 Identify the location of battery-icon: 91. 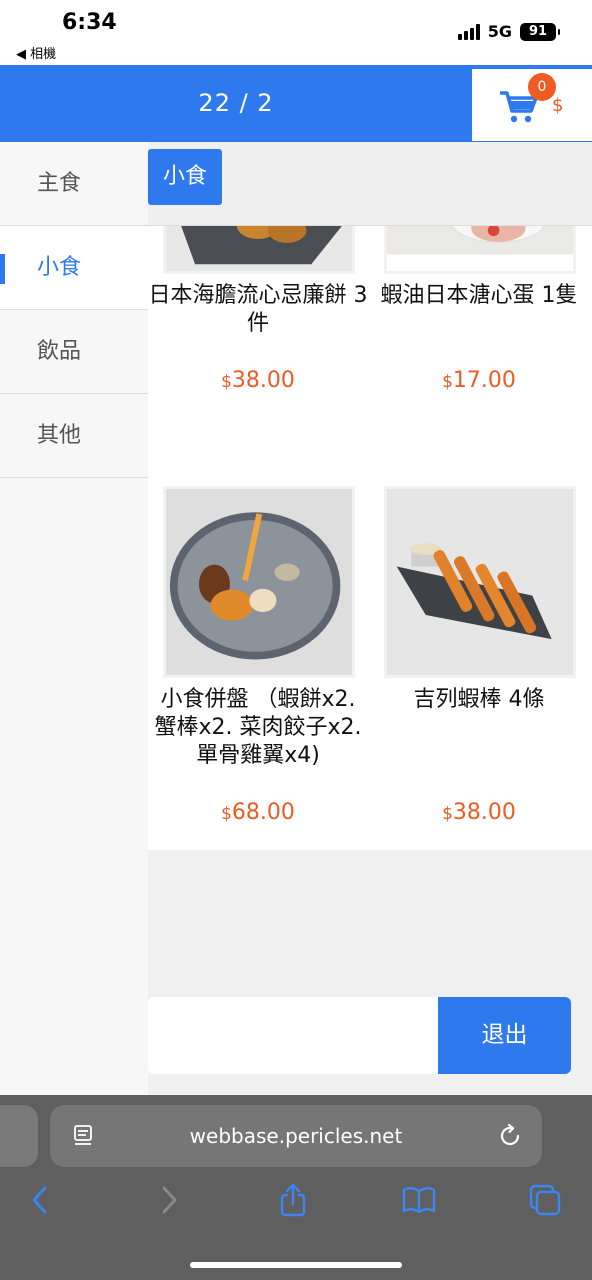
(540, 31).